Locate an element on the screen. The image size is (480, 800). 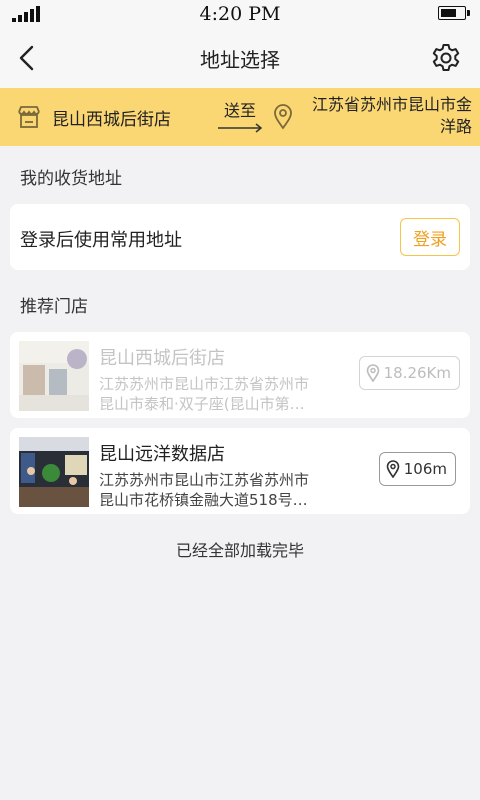
store-distance: 106m is located at coordinates (425, 469).